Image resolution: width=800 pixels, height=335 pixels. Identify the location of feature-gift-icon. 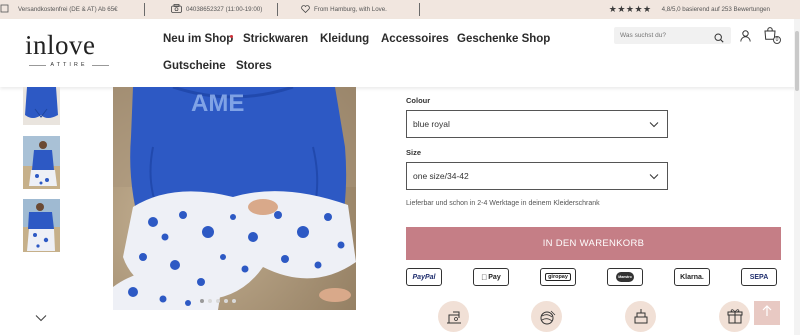
(734, 316).